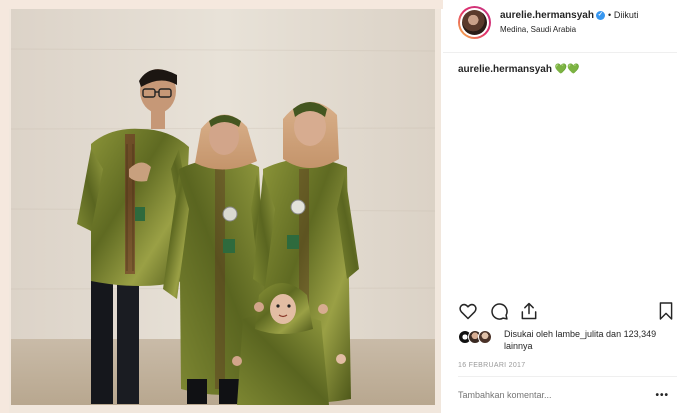 The image size is (677, 413). I want to click on post-date: 16 FEBRUARI 2017, so click(491, 365).